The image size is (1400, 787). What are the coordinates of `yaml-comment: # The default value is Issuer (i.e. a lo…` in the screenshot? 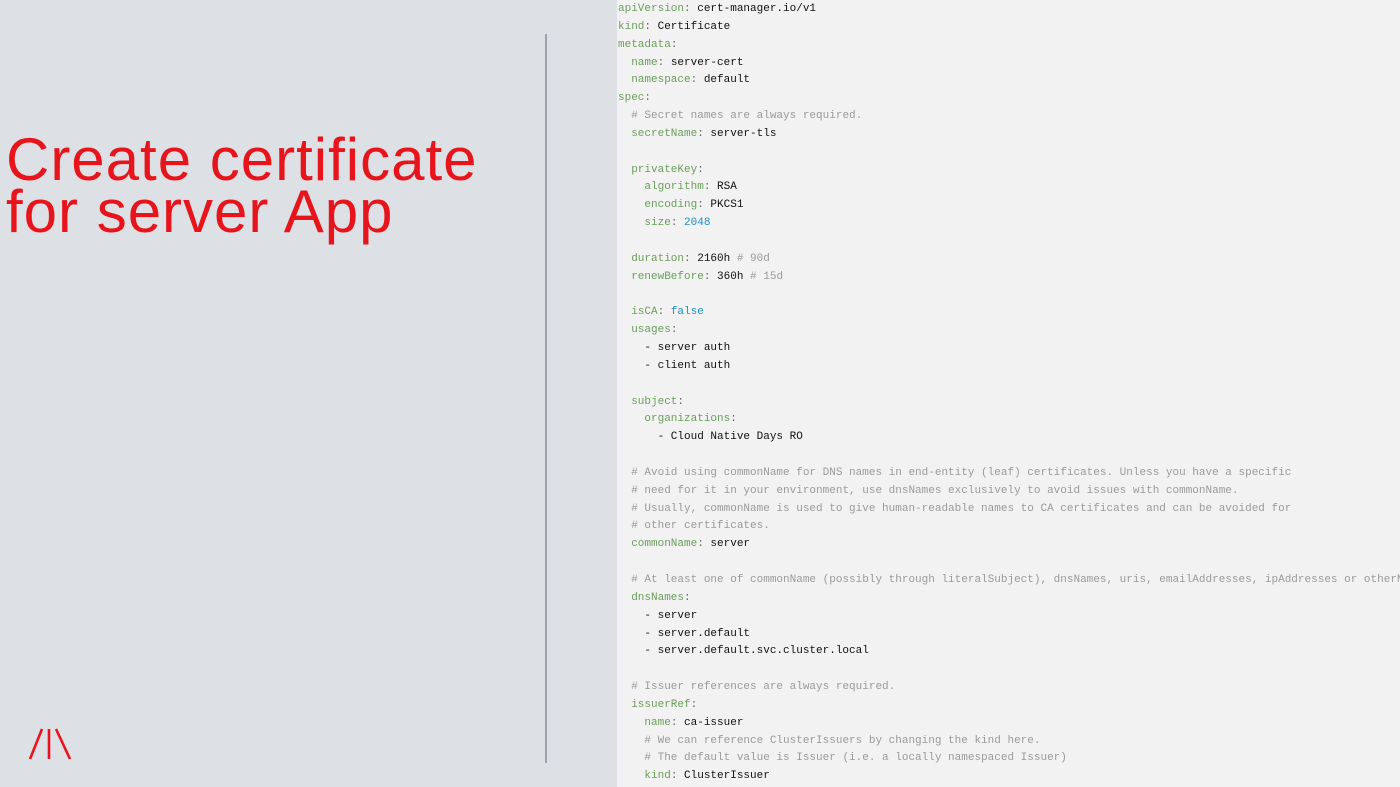 It's located at (855, 758).